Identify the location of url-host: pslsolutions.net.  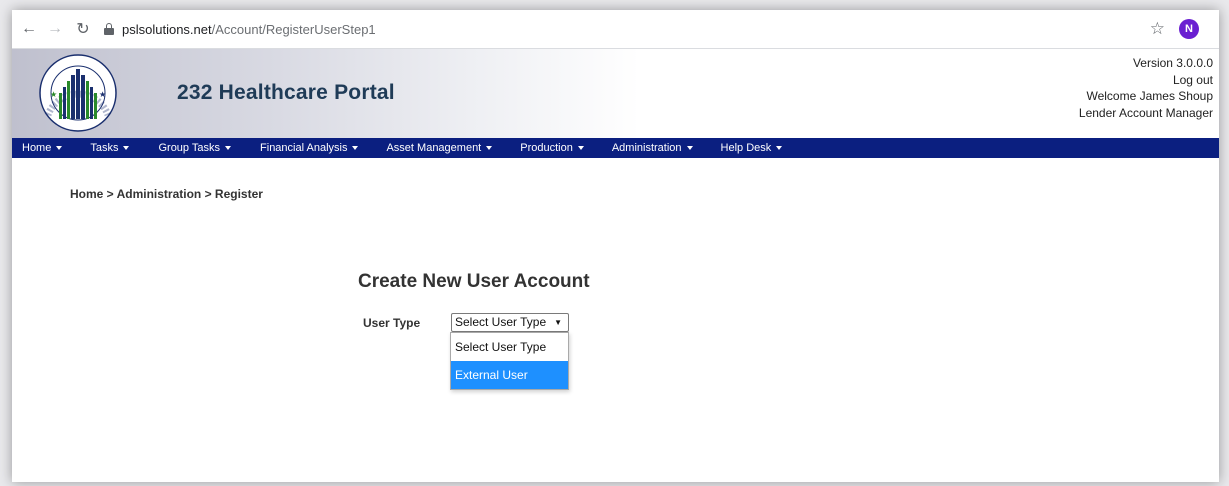
(167, 29).